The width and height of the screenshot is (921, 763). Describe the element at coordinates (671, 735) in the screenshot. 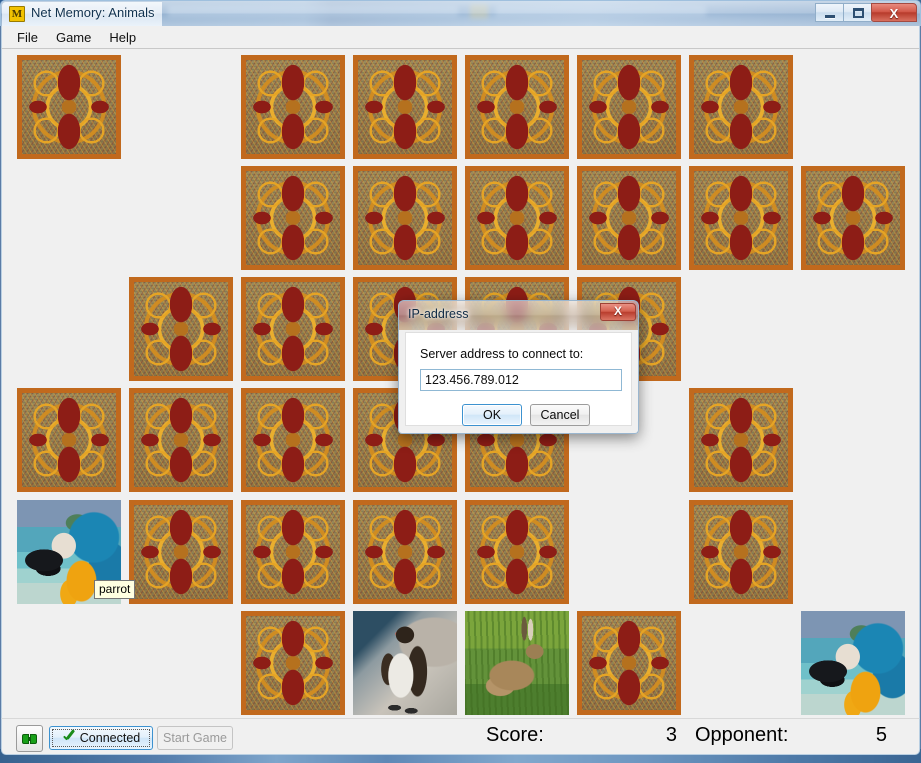

I see `score-value: 3` at that location.